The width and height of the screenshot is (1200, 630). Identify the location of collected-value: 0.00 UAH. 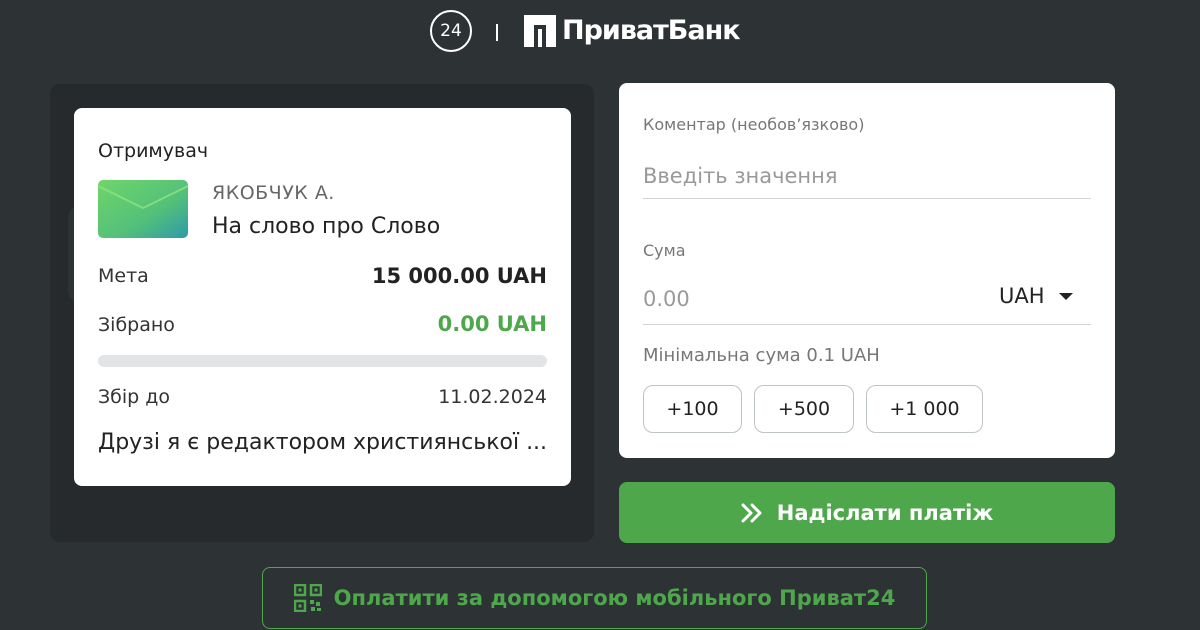
(492, 324).